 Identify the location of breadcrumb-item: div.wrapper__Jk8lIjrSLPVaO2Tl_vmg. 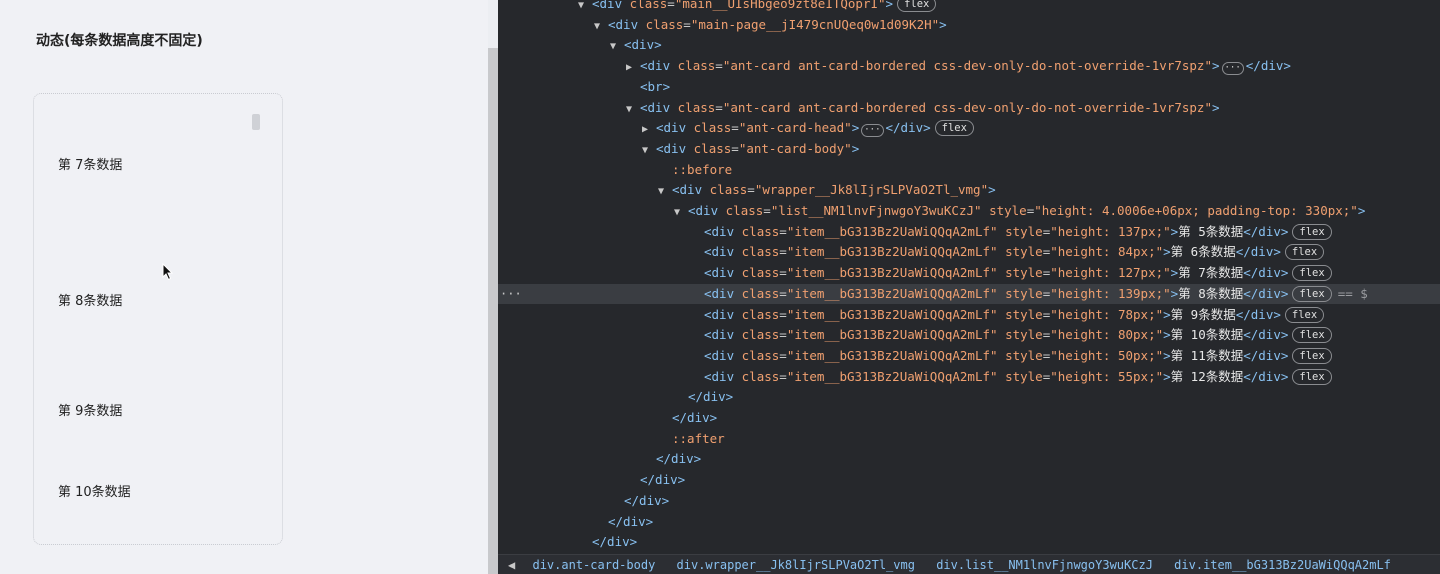
(796, 565).